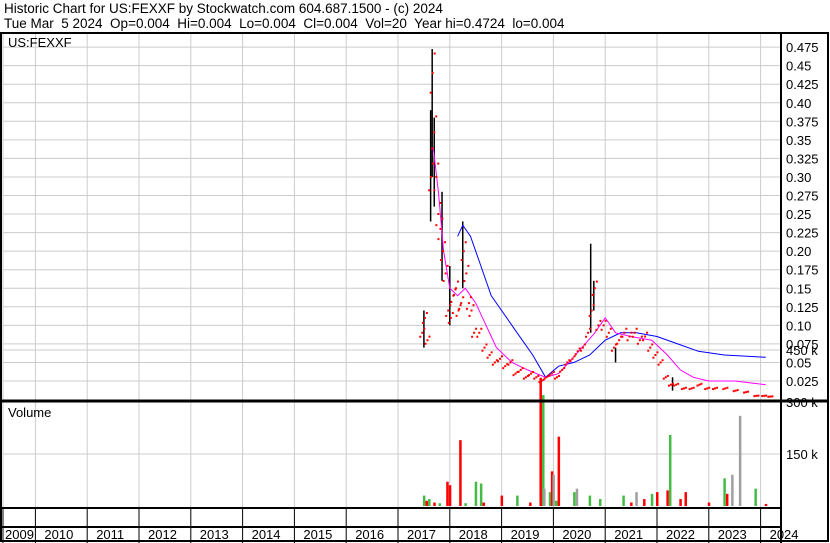 Image resolution: width=830 pixels, height=543 pixels. I want to click on year-label: 2010, so click(58, 534).